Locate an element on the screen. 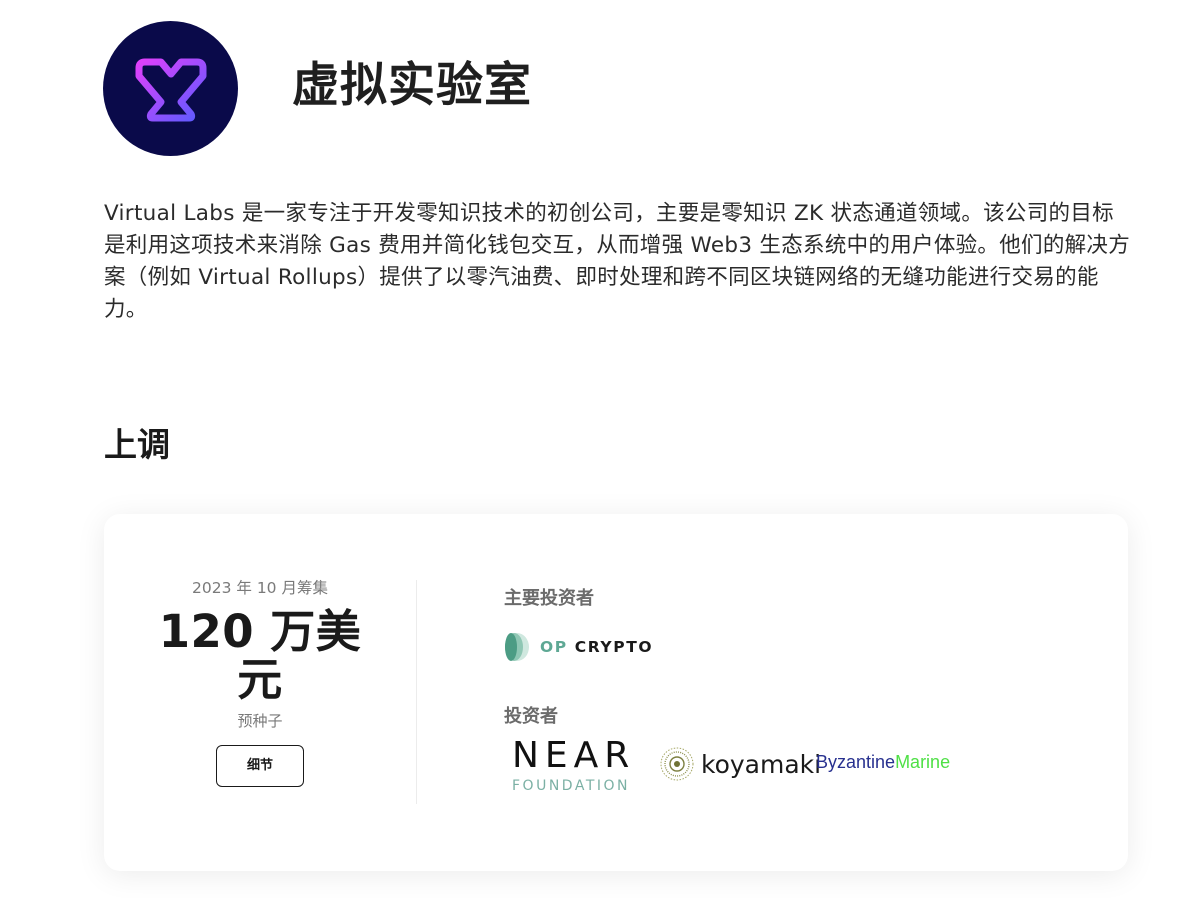  near-foundation-logo: NEAR FOUNDATION is located at coordinates (574, 765).